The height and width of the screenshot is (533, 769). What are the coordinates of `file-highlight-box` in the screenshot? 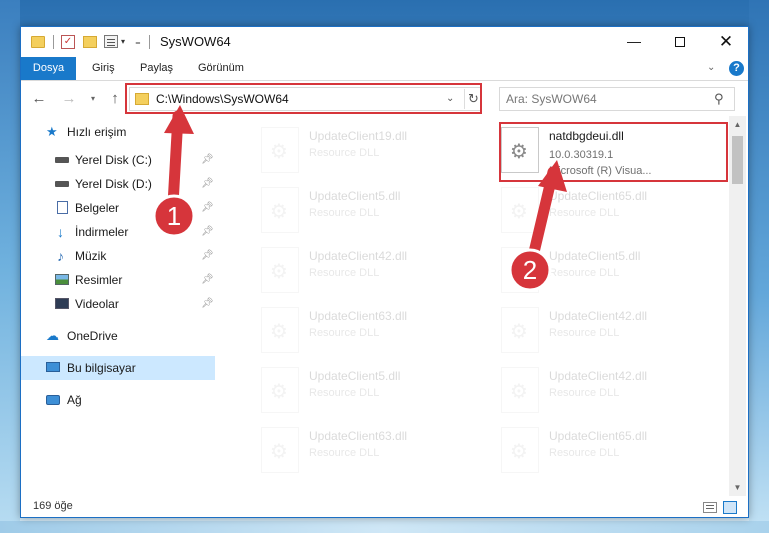 It's located at (613, 152).